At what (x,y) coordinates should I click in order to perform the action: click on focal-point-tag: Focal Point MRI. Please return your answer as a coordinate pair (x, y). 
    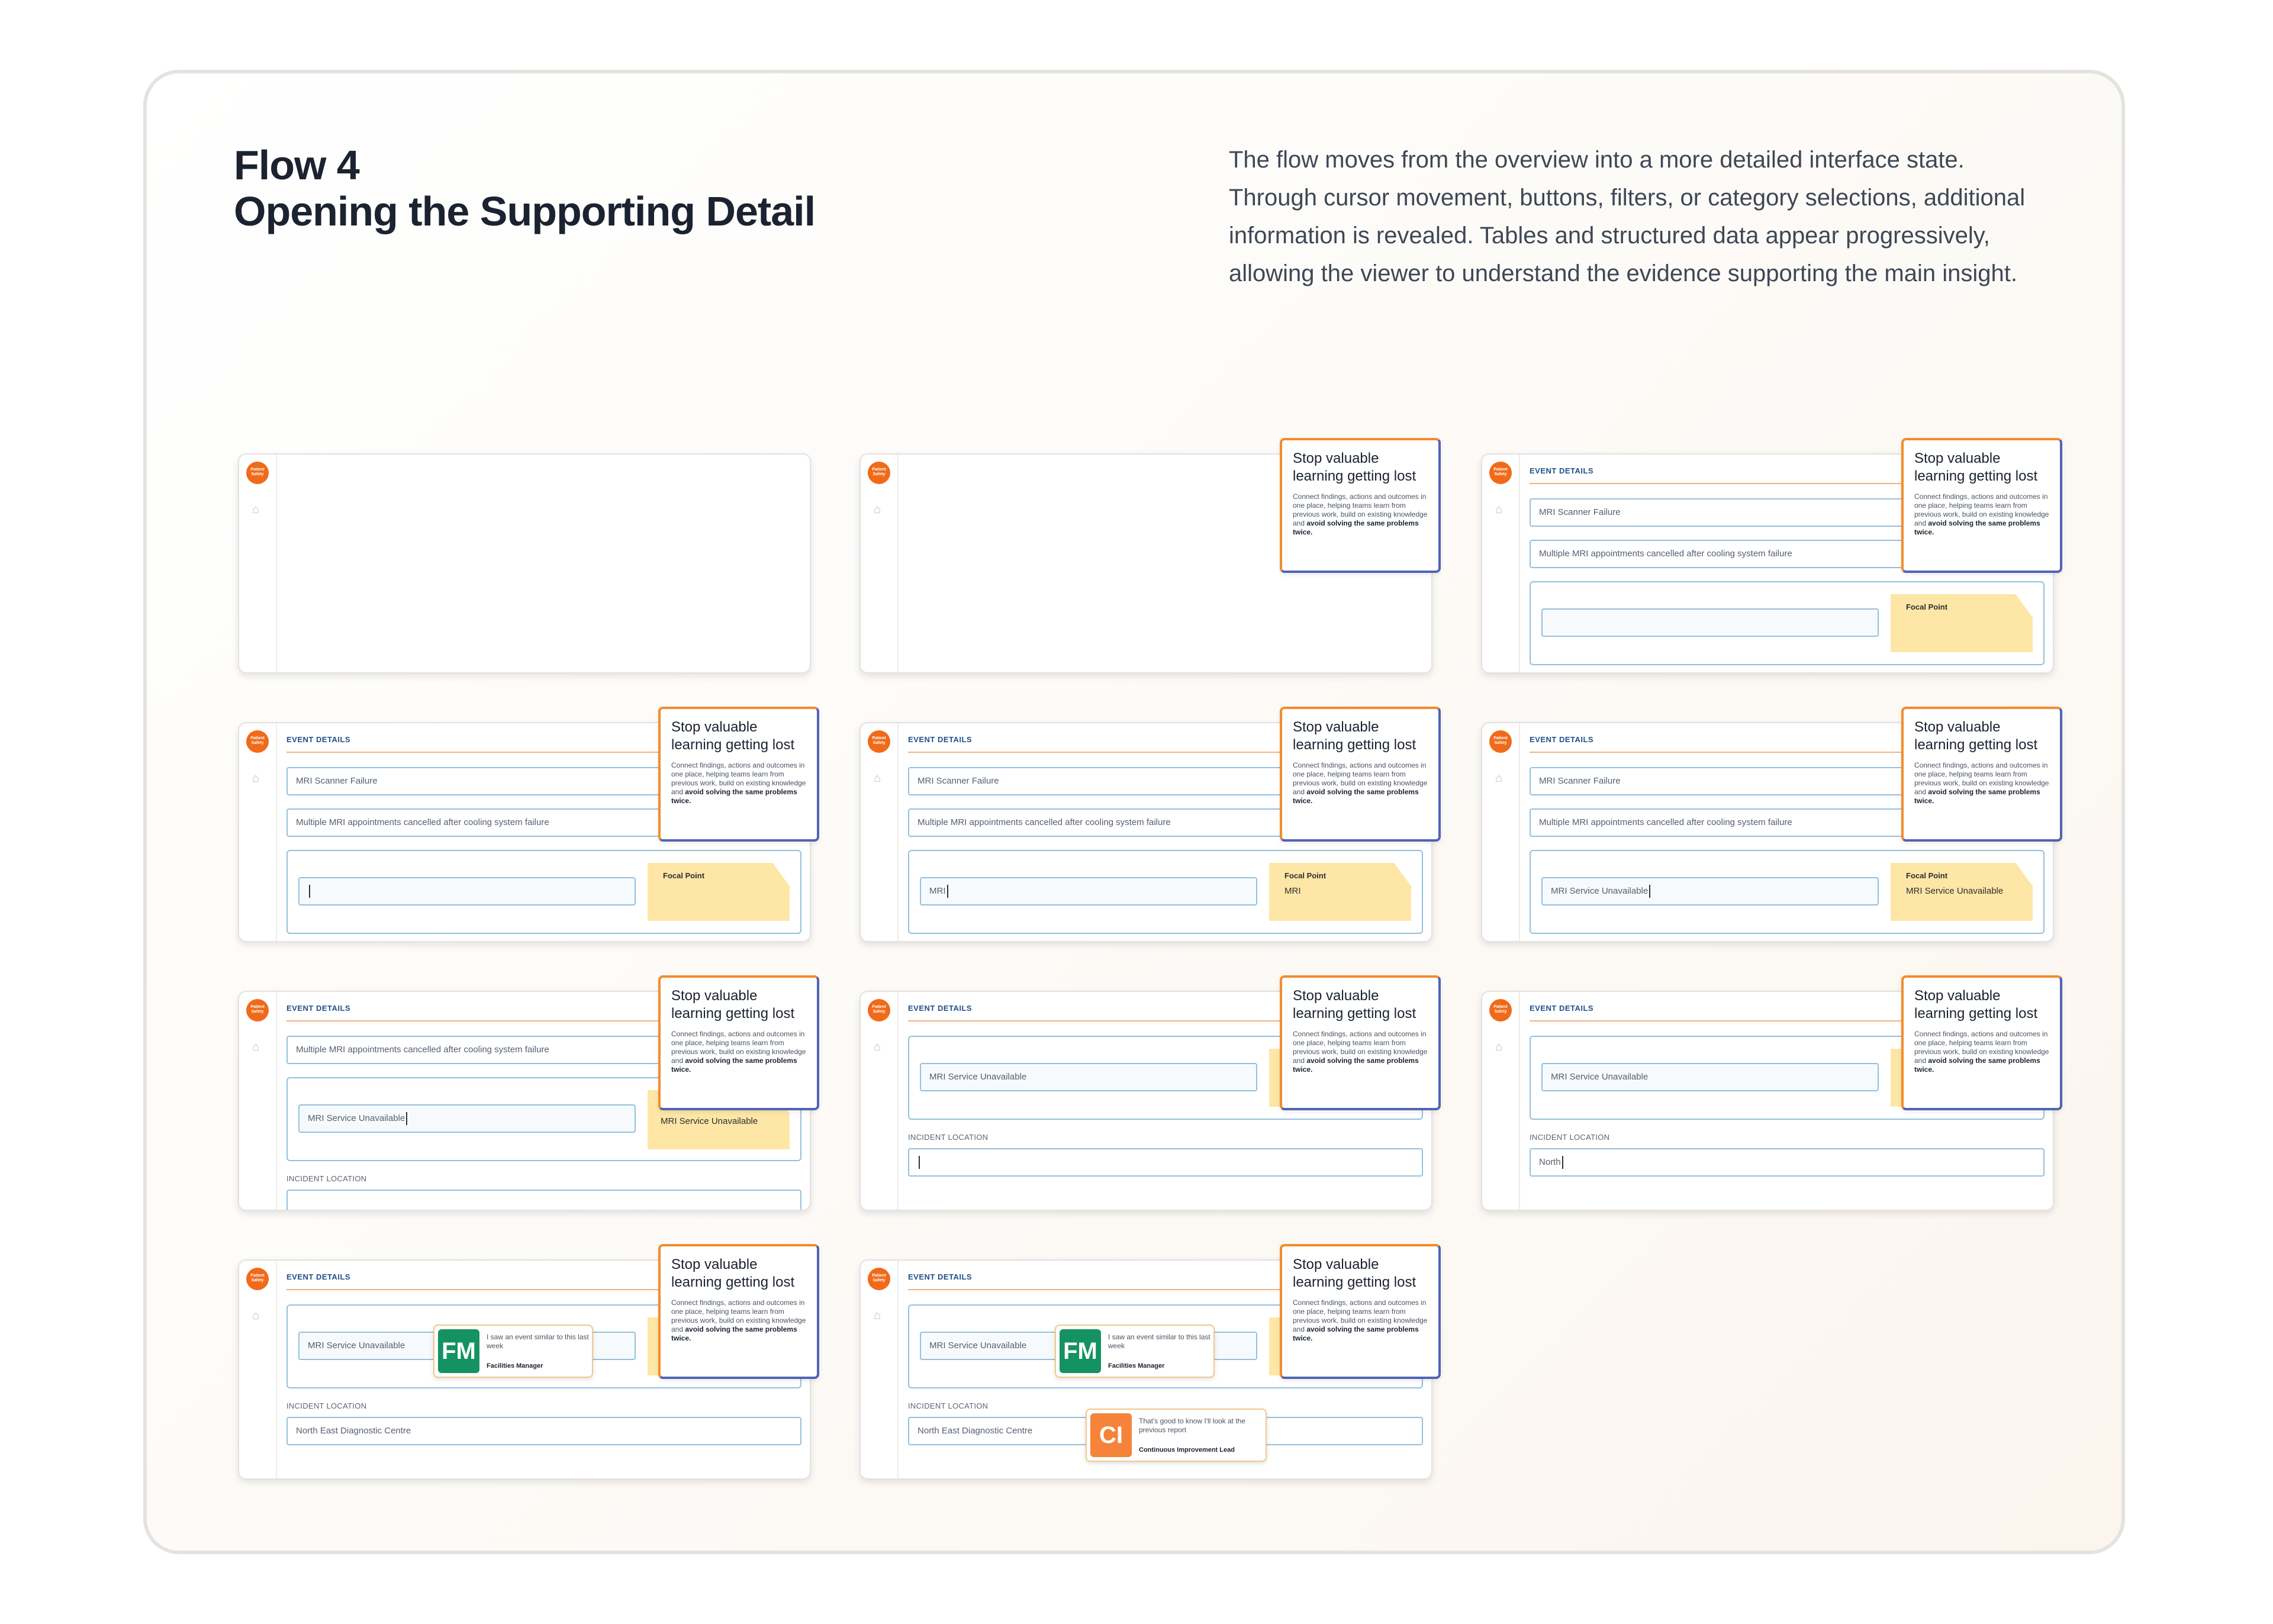
    Looking at the image, I should click on (1340, 892).